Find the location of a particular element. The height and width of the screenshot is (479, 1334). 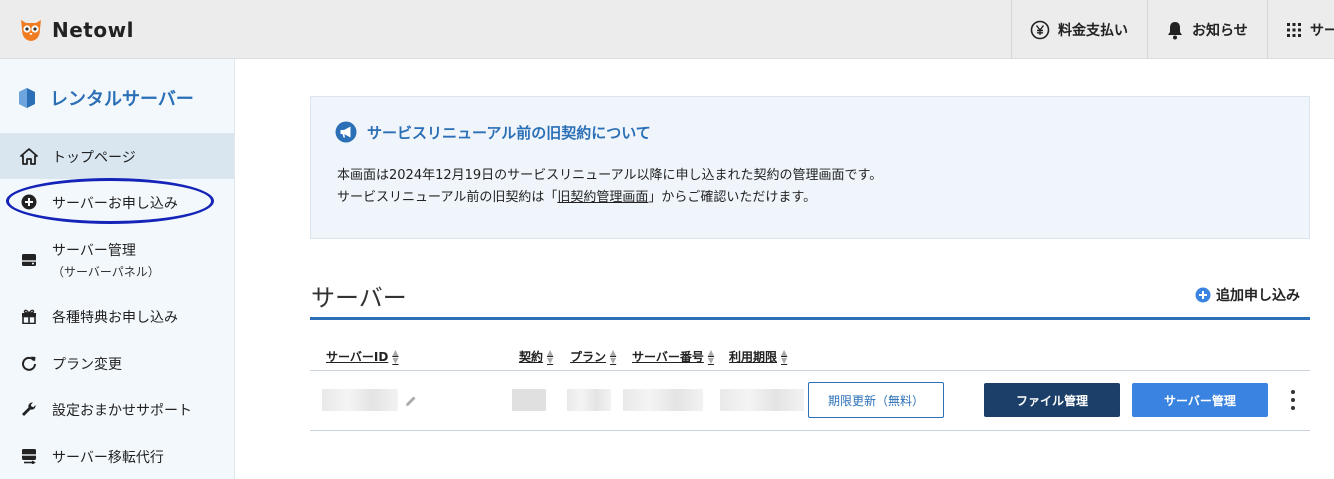

column-header-server-id: サーバーID ▲ ▼ is located at coordinates (362, 356).